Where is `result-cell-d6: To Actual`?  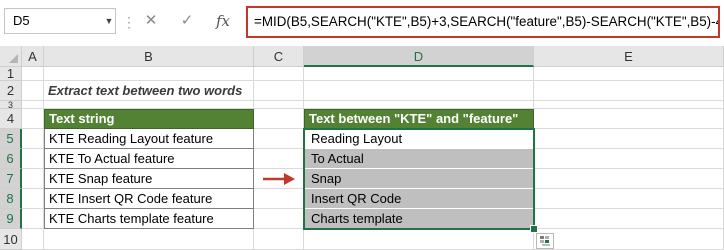 result-cell-d6: To Actual is located at coordinates (419, 159).